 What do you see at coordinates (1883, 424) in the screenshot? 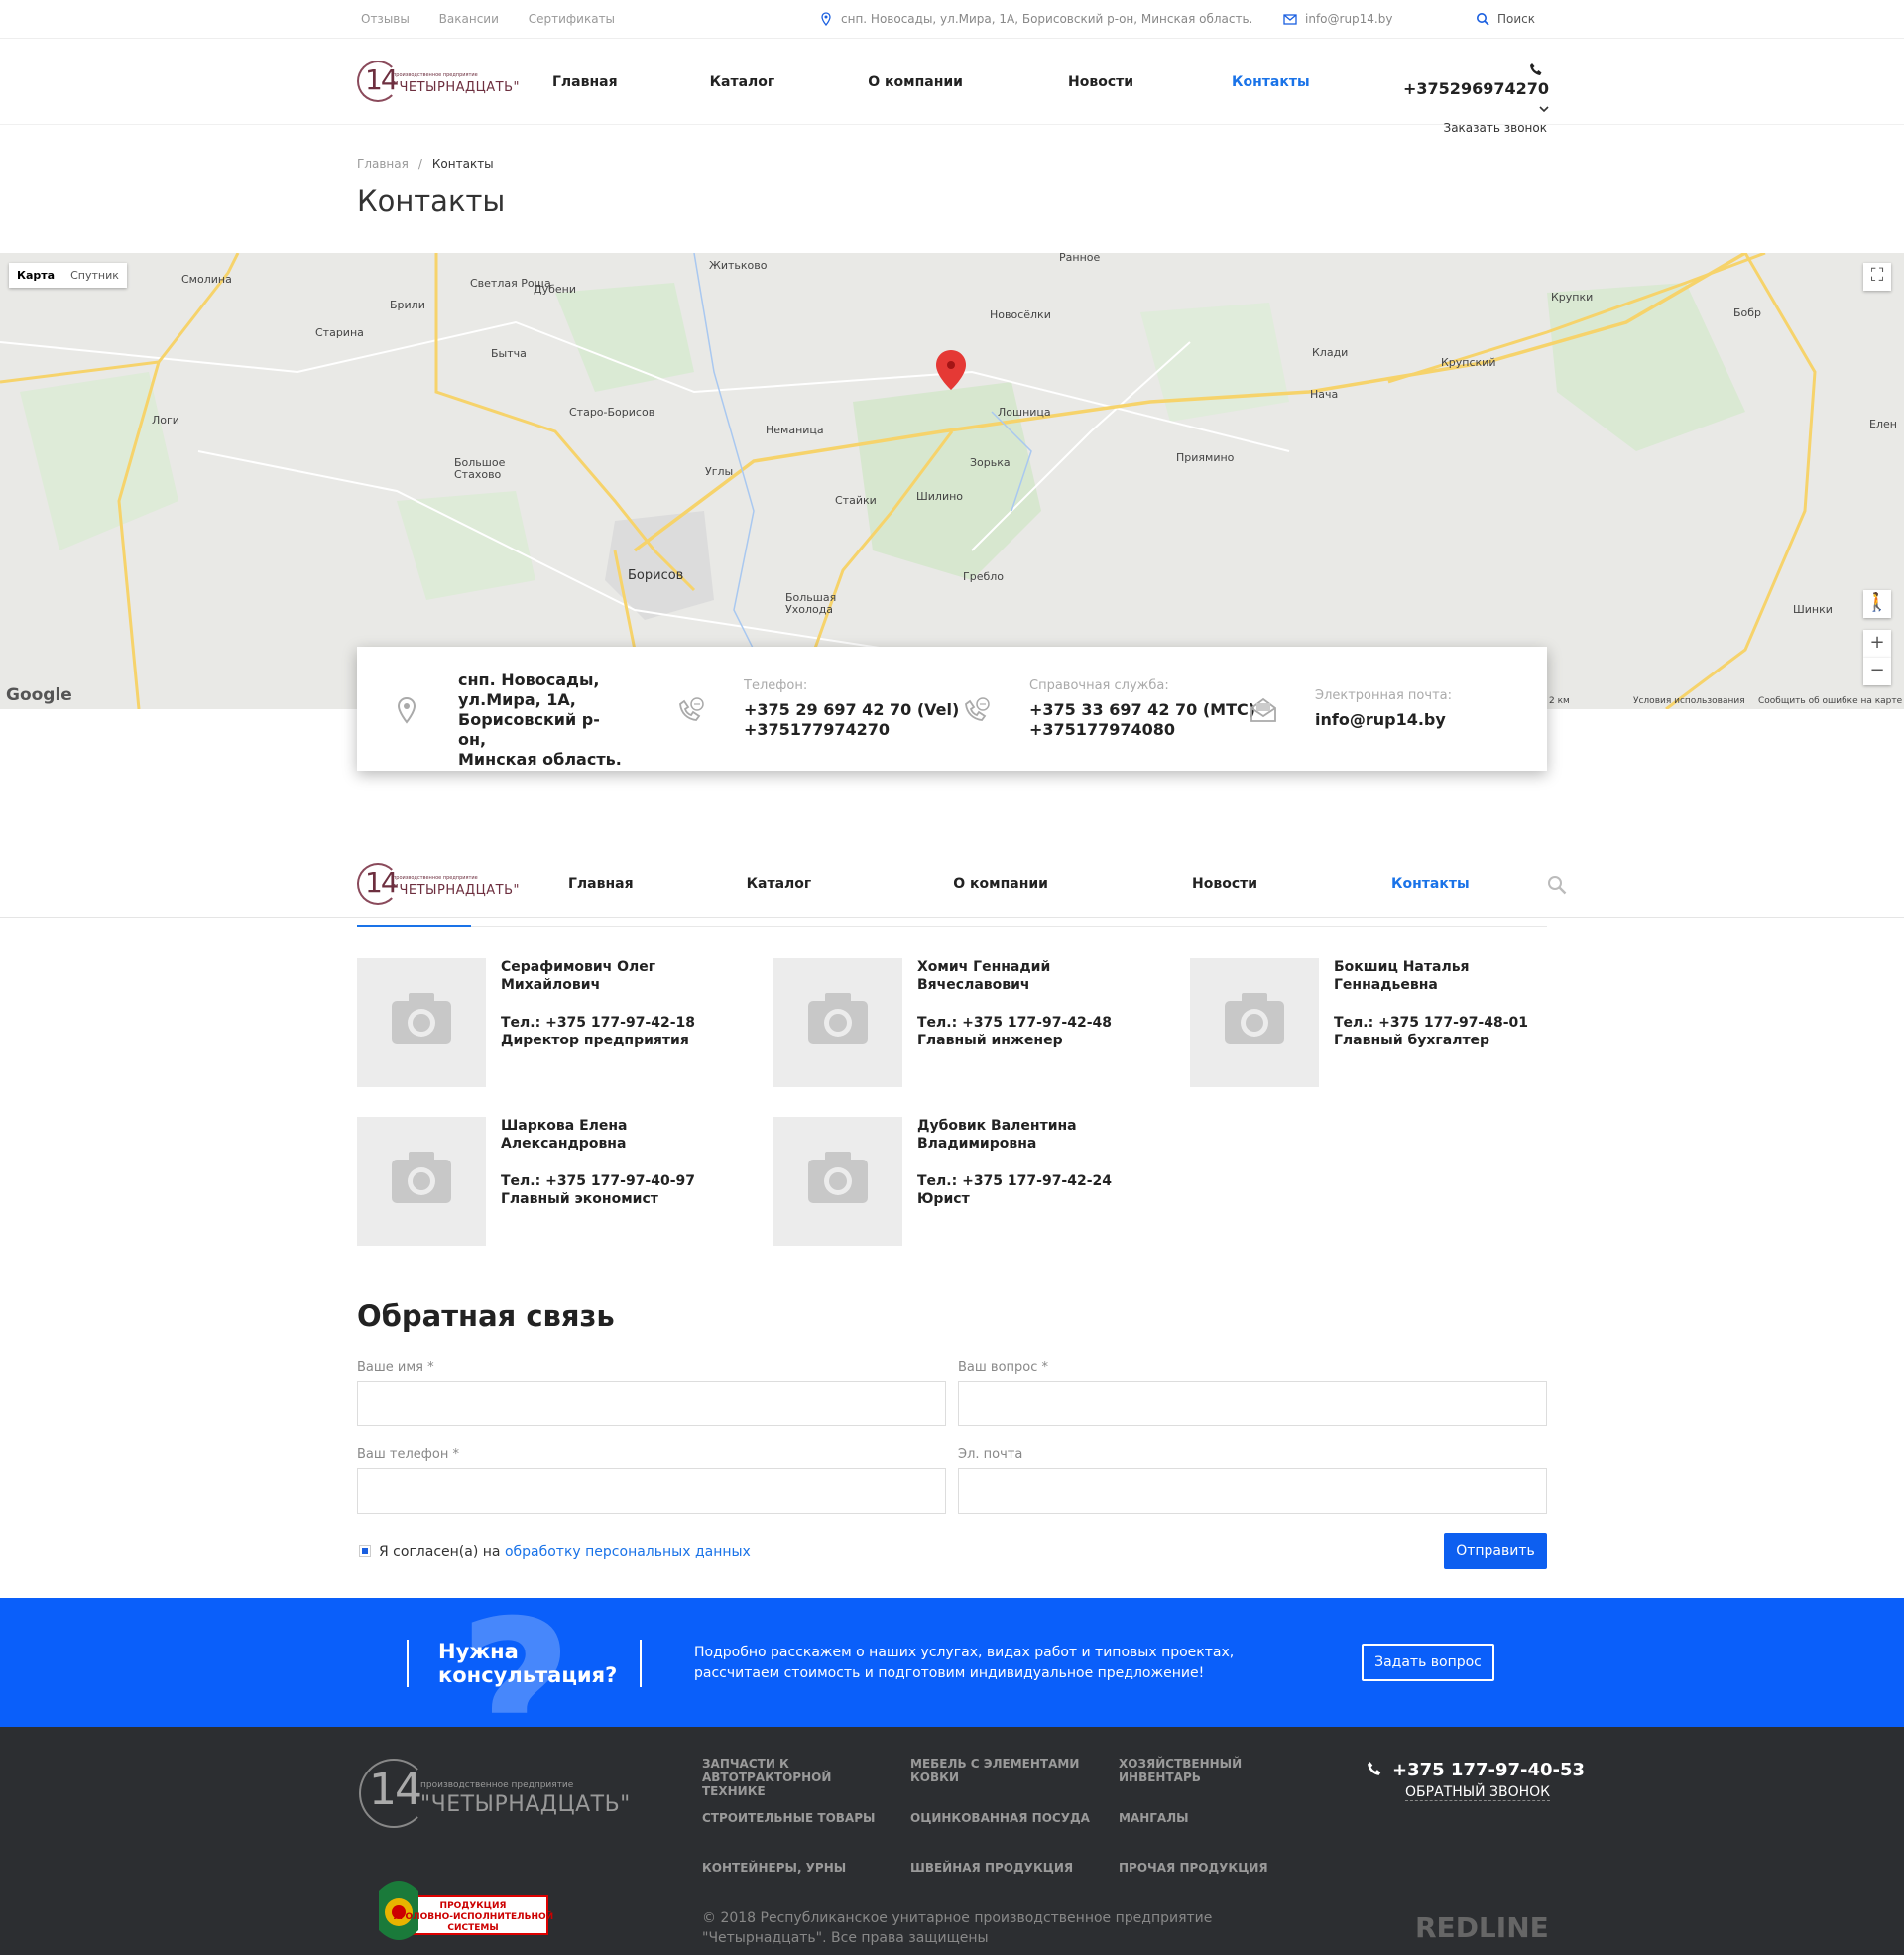
I see `map-place: Елен` at bounding box center [1883, 424].